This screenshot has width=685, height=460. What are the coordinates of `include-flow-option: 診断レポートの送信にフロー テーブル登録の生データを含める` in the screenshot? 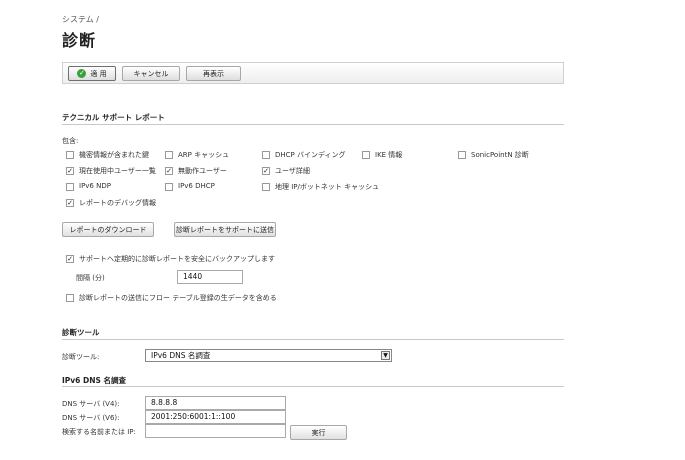 It's located at (216, 298).